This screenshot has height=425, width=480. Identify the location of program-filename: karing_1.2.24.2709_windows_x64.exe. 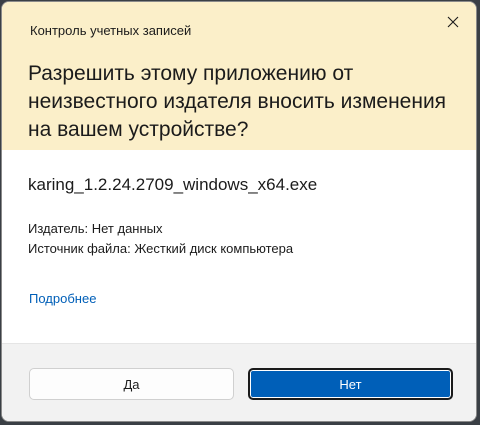
(173, 184).